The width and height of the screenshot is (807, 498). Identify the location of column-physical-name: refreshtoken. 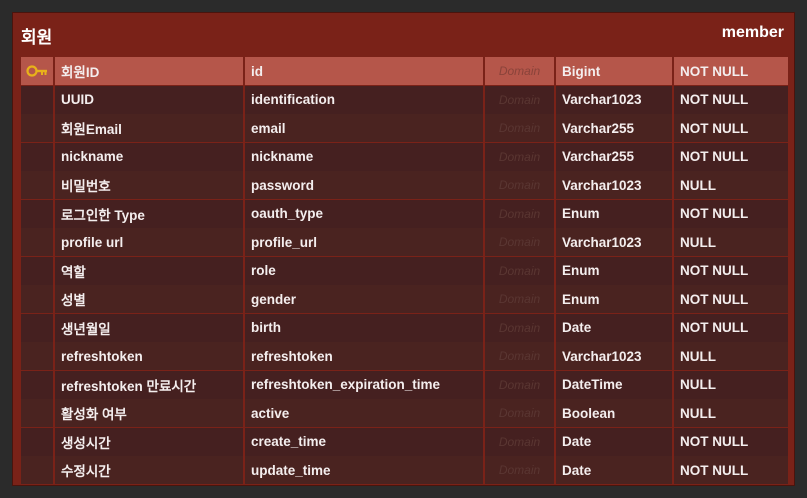
(365, 356).